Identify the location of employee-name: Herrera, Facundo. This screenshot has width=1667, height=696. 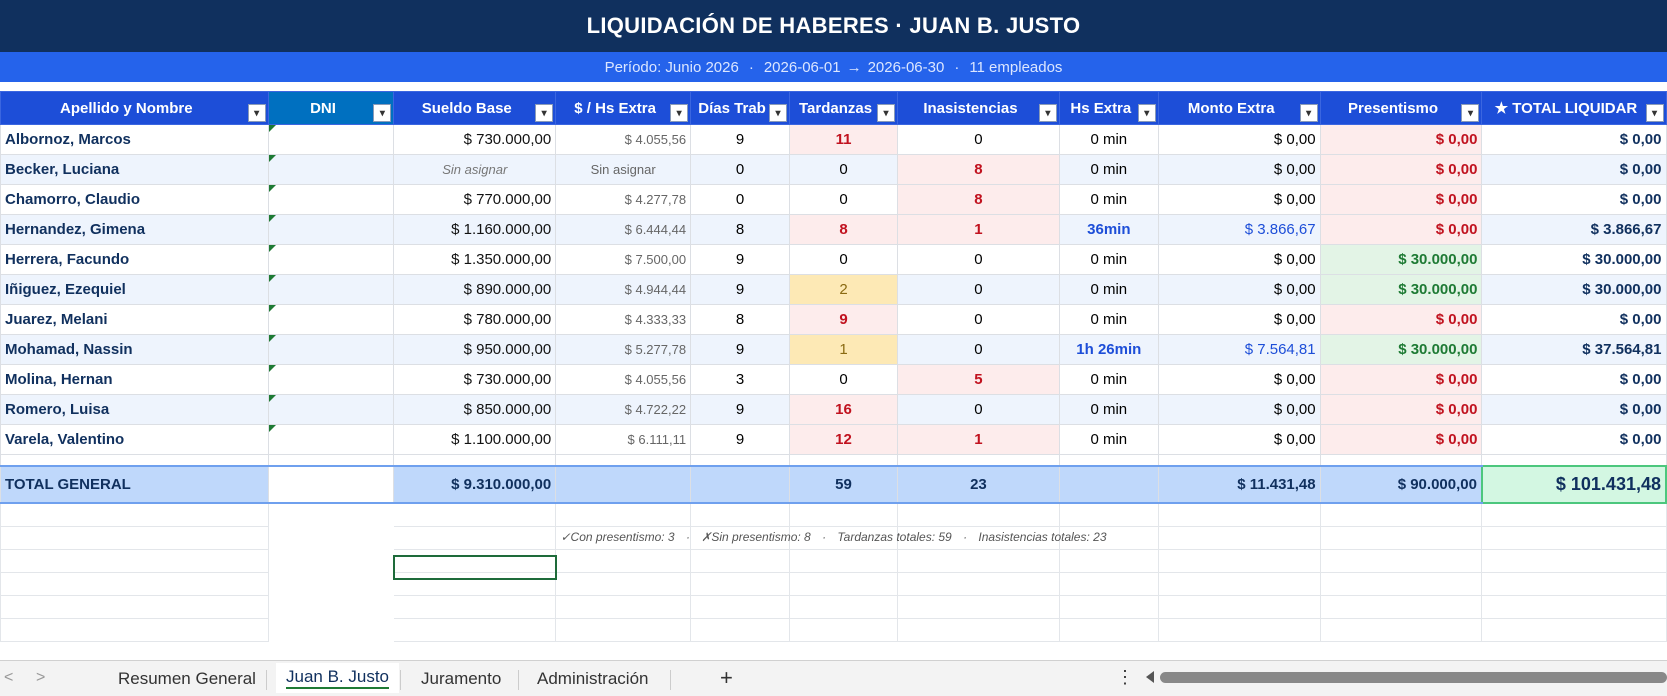
(134, 259).